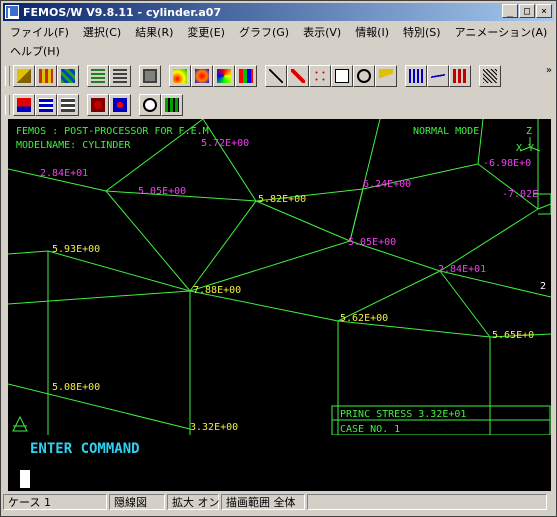 This screenshot has height=517, width=557. I want to click on gear-button, so click(98, 105).